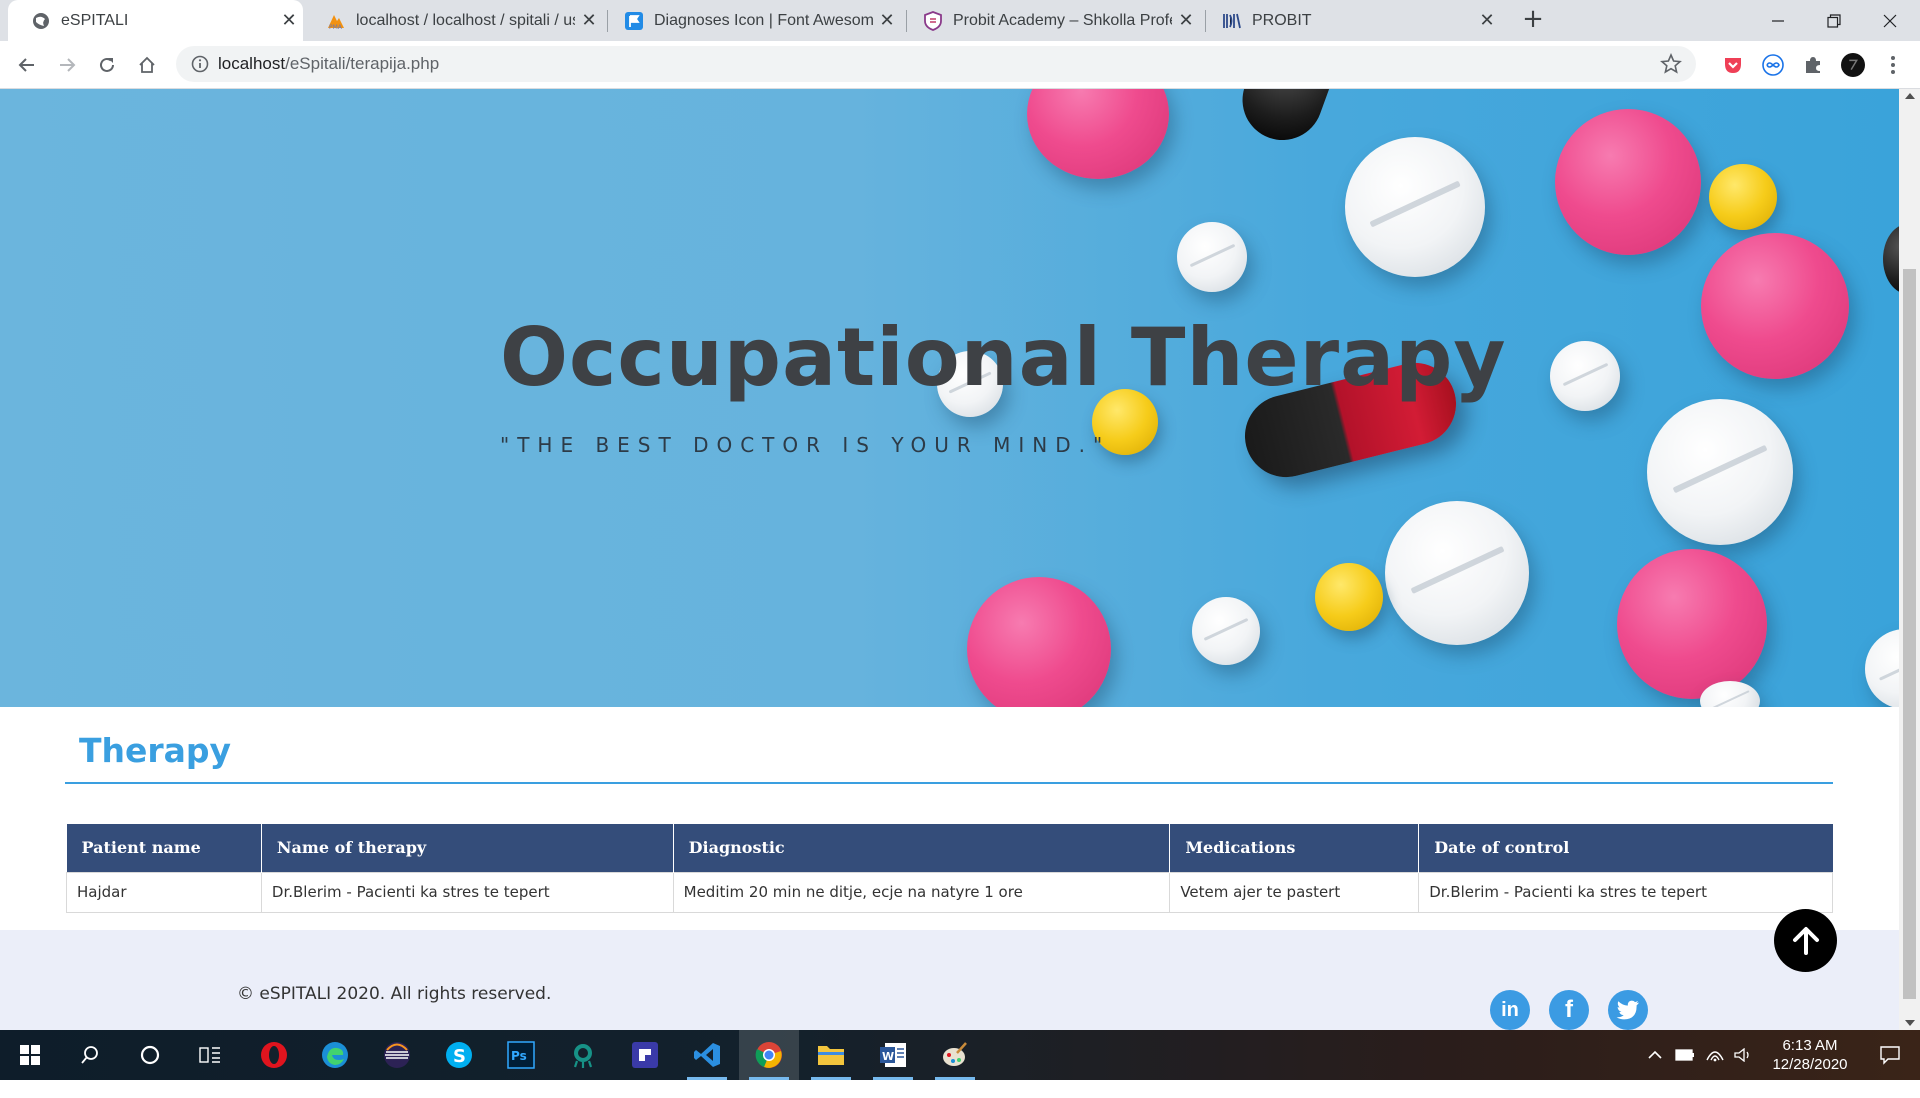  I want to click on eclipse-icon, so click(397, 1055).